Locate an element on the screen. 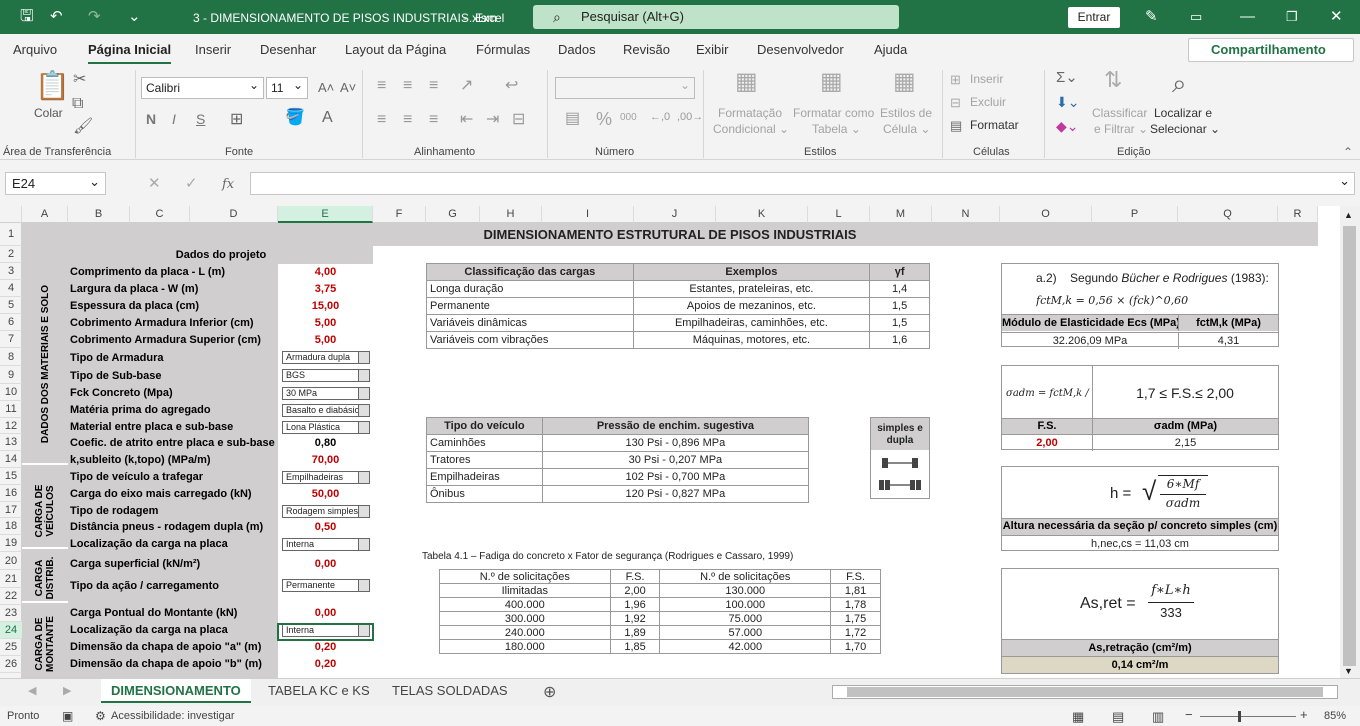 This screenshot has width=1360, height=726. add-sheet-icon: ⊕ is located at coordinates (549, 692).